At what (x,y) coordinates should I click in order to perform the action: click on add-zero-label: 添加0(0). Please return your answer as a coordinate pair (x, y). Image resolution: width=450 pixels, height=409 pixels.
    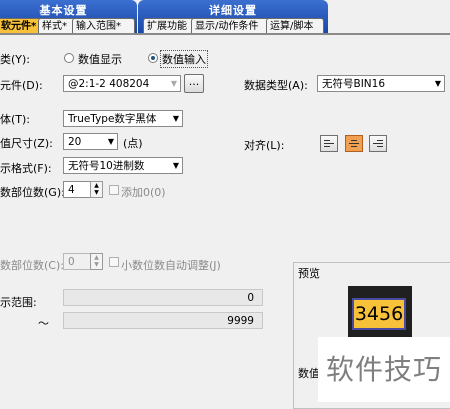
    Looking at the image, I should click on (143, 192).